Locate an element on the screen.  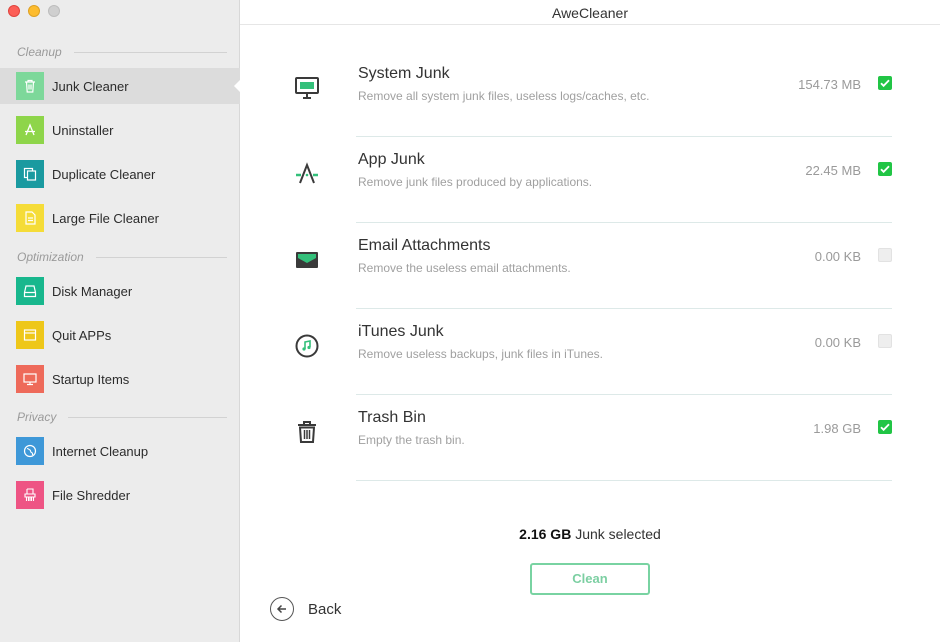
section-cleanup: Cleanup is located at coordinates (122, 52).